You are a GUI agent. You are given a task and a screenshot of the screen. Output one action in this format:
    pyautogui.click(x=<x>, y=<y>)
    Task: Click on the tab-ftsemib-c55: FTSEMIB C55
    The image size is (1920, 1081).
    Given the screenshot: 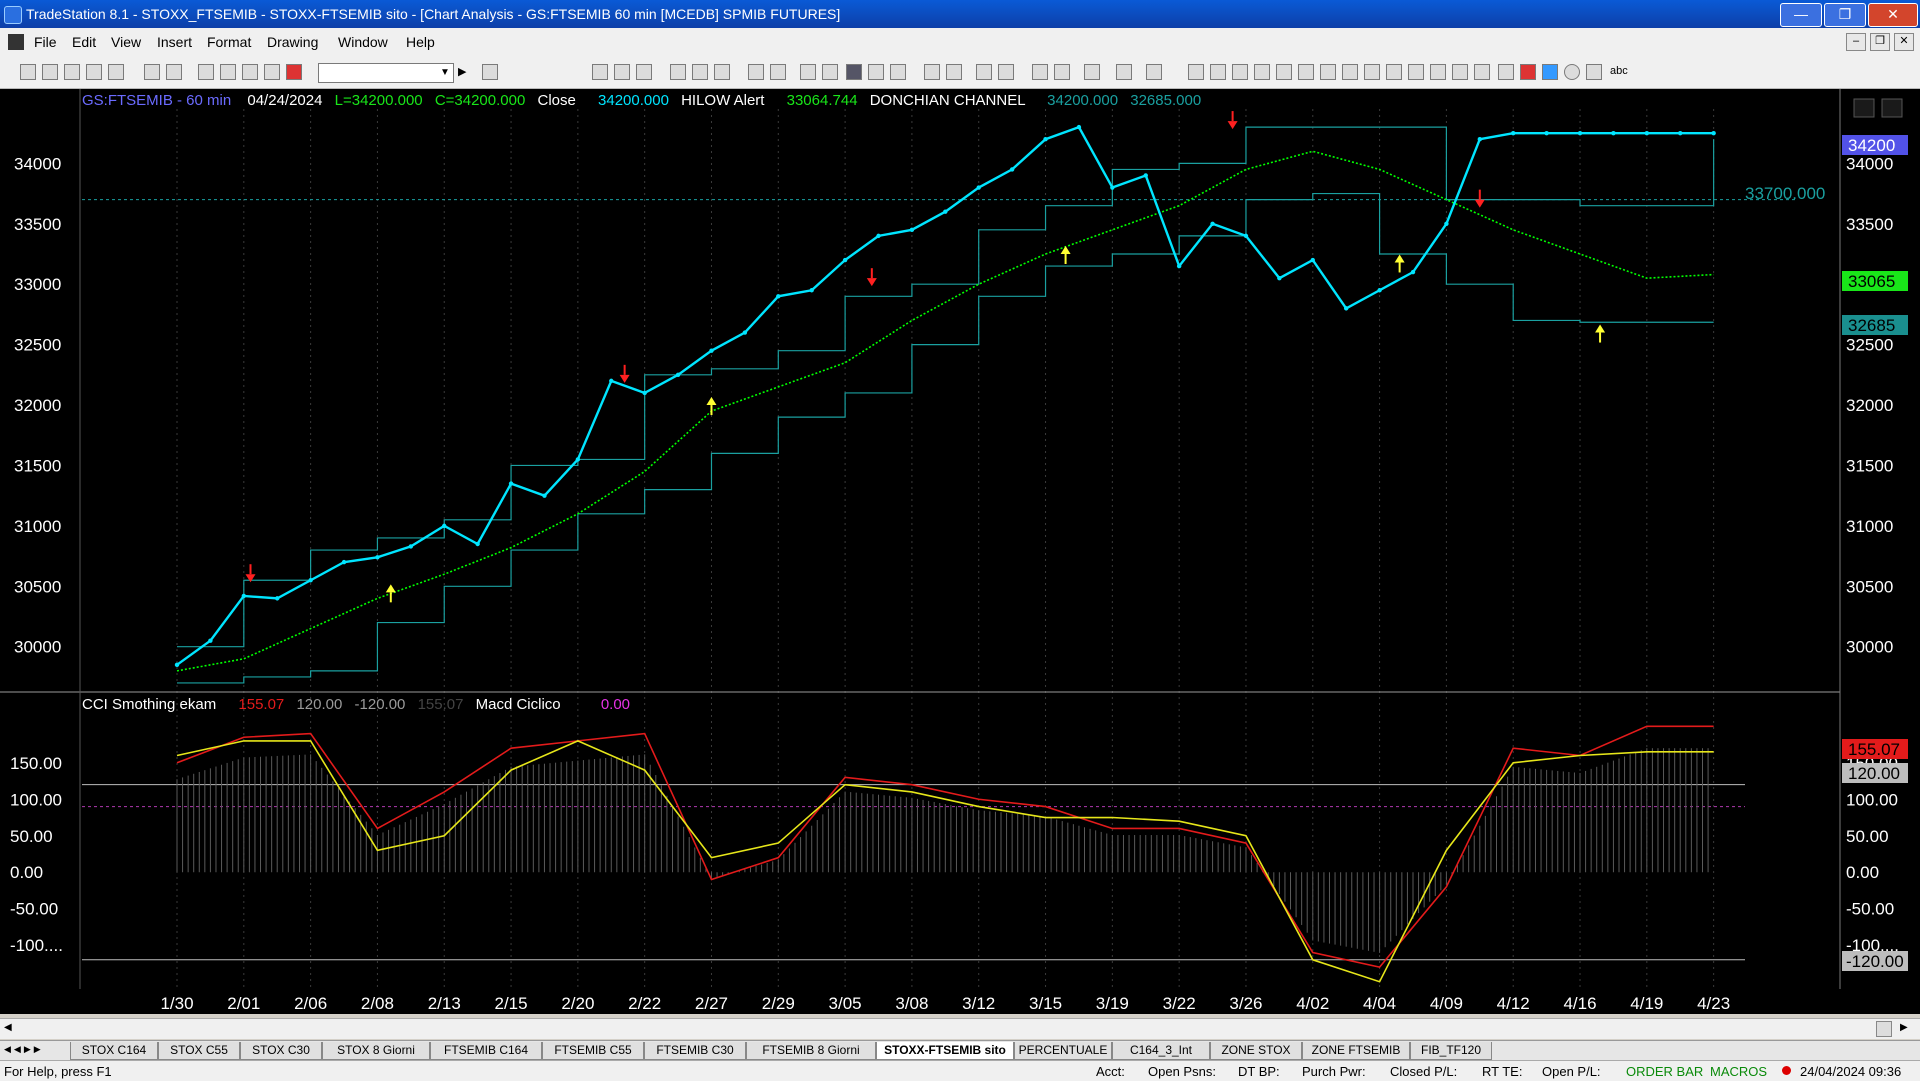 What is the action you would take?
    pyautogui.click(x=593, y=1051)
    